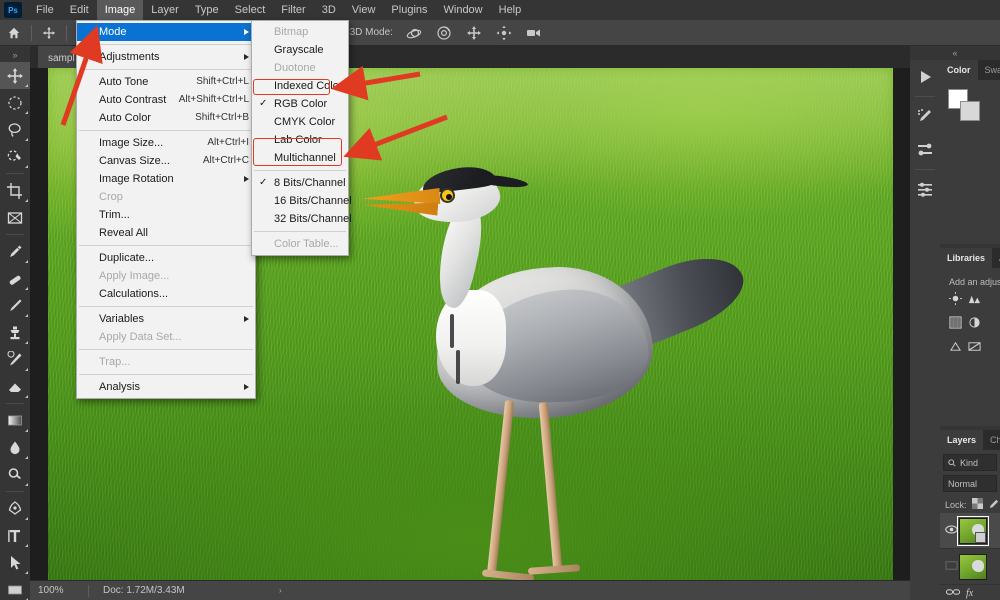 This screenshot has height=600, width=1000. I want to click on menu-item-8-bits-channel: ✓ 8 Bits/Channel, so click(300, 183).